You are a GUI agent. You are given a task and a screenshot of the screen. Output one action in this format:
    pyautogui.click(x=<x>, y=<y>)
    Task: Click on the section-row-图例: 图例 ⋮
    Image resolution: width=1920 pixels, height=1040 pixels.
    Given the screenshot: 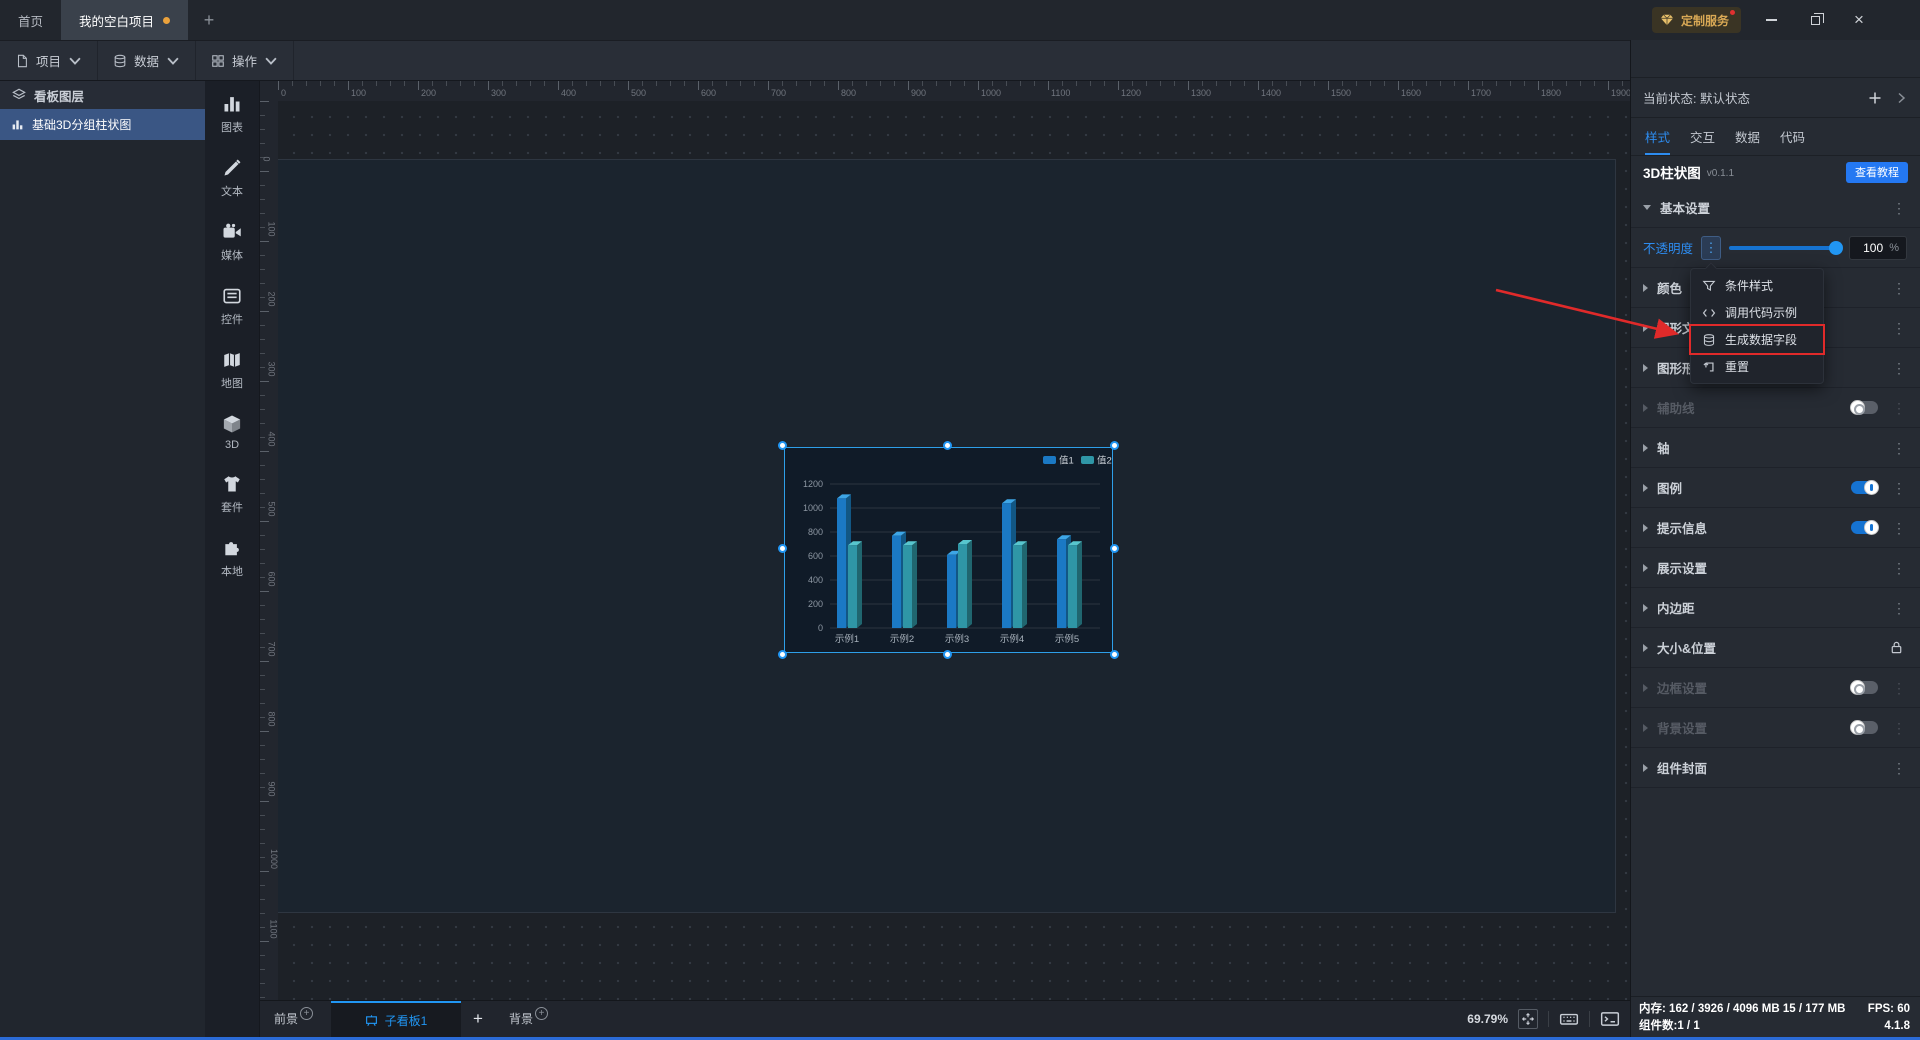 What is the action you would take?
    pyautogui.click(x=1775, y=488)
    